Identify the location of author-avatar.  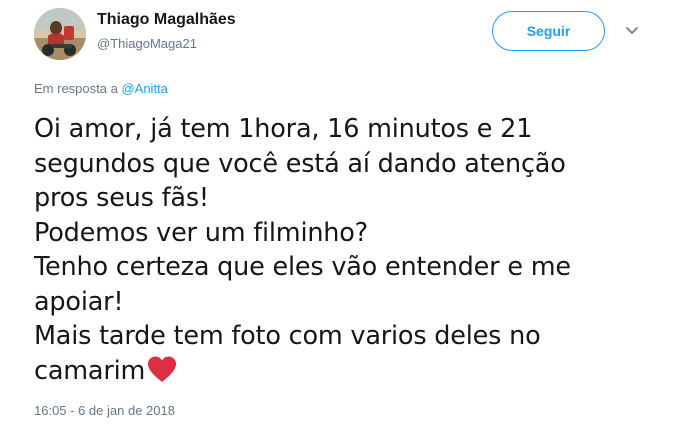
(60, 34).